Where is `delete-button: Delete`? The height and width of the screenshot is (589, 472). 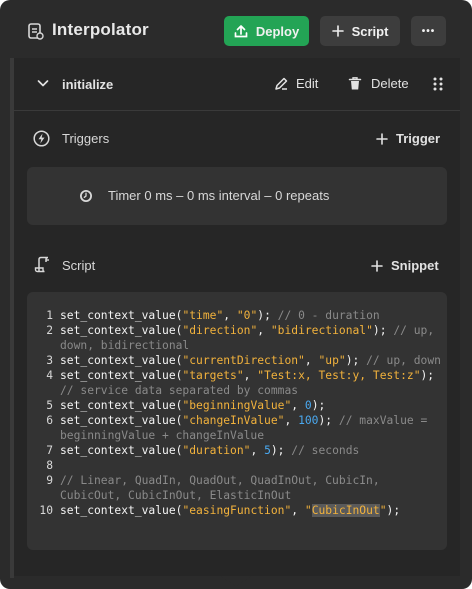
delete-button: Delete is located at coordinates (378, 83).